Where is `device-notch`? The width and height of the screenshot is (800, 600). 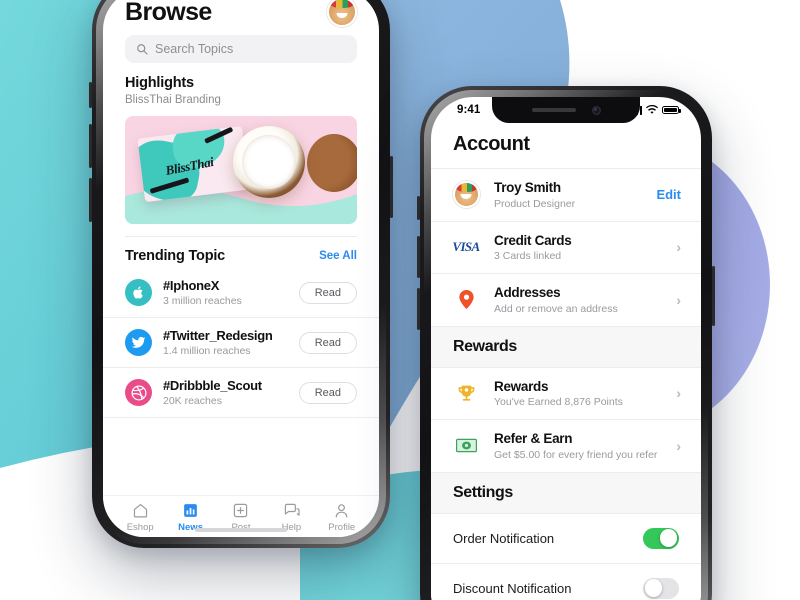 device-notch is located at coordinates (566, 110).